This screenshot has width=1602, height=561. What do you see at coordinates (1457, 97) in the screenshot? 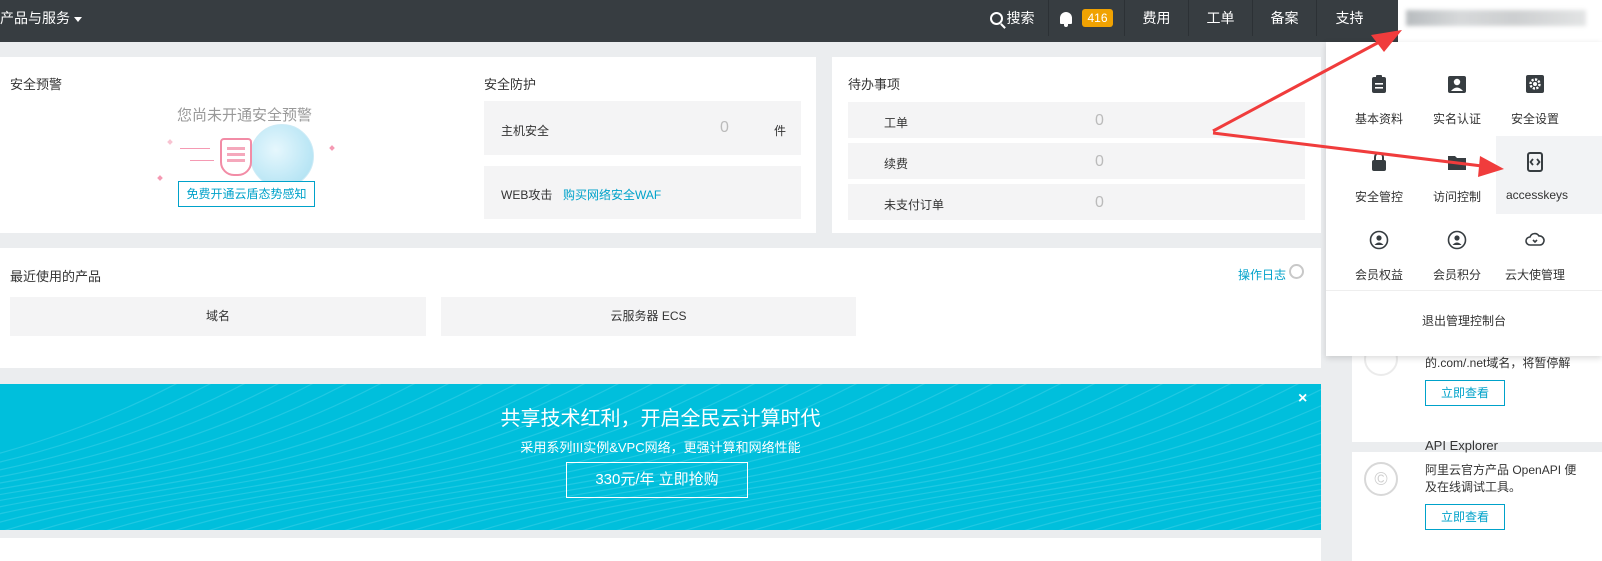
I see `menu-real-name-auth: 实名认证` at bounding box center [1457, 97].